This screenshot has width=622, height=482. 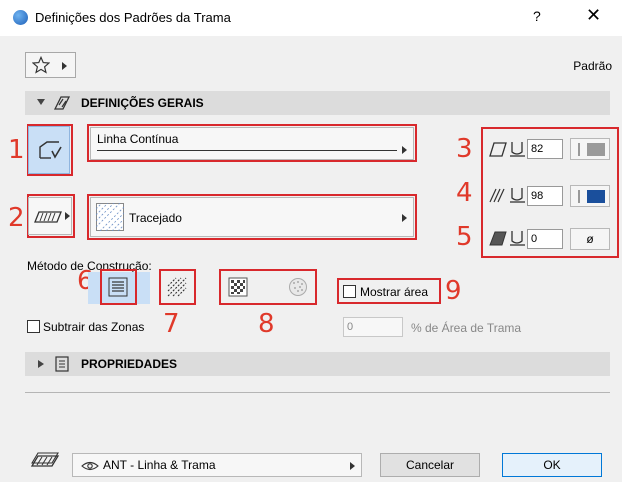 I want to click on subtract-zones-label: Subtrair das Zonas, so click(x=94, y=327).